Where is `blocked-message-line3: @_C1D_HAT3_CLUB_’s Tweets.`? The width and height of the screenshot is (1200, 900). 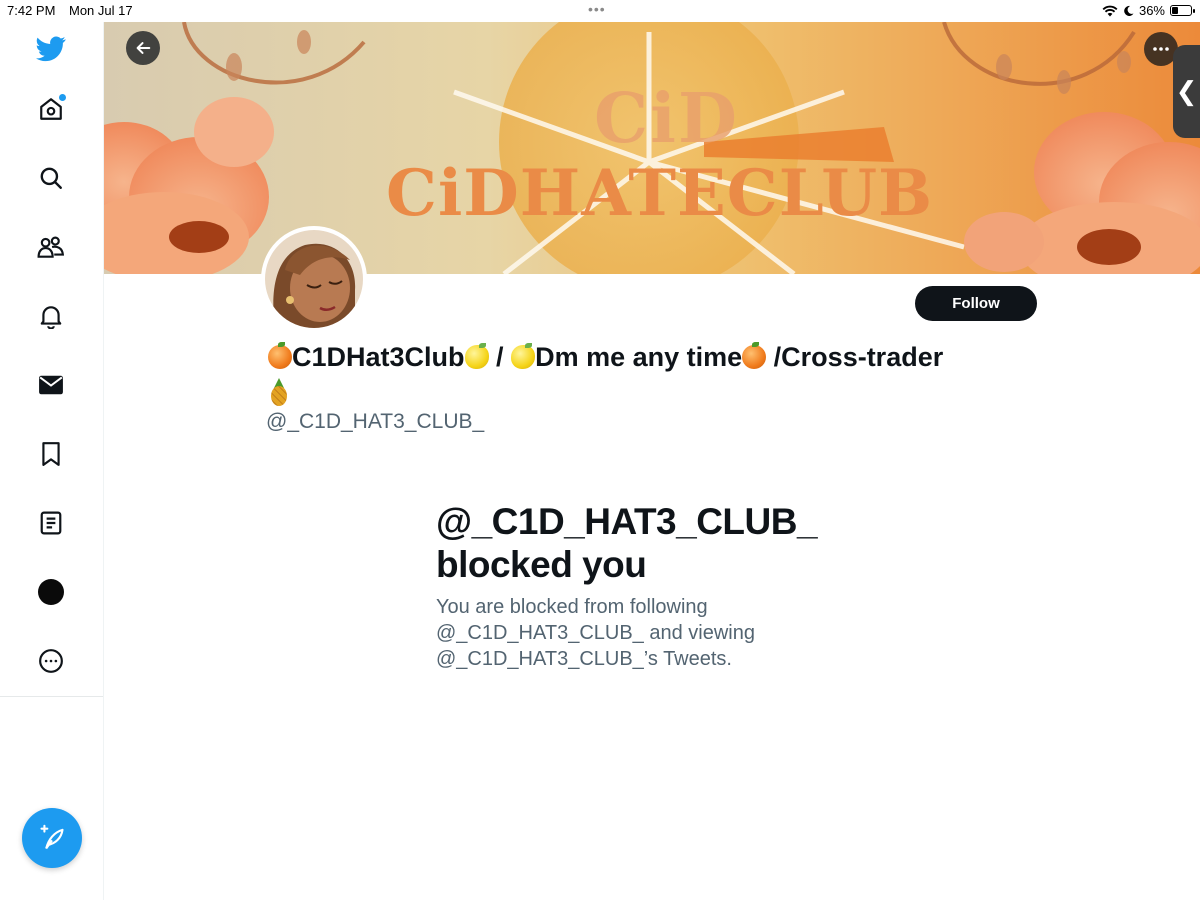 blocked-message-line3: @_C1D_HAT3_CLUB_’s Tweets. is located at coordinates (584, 659).